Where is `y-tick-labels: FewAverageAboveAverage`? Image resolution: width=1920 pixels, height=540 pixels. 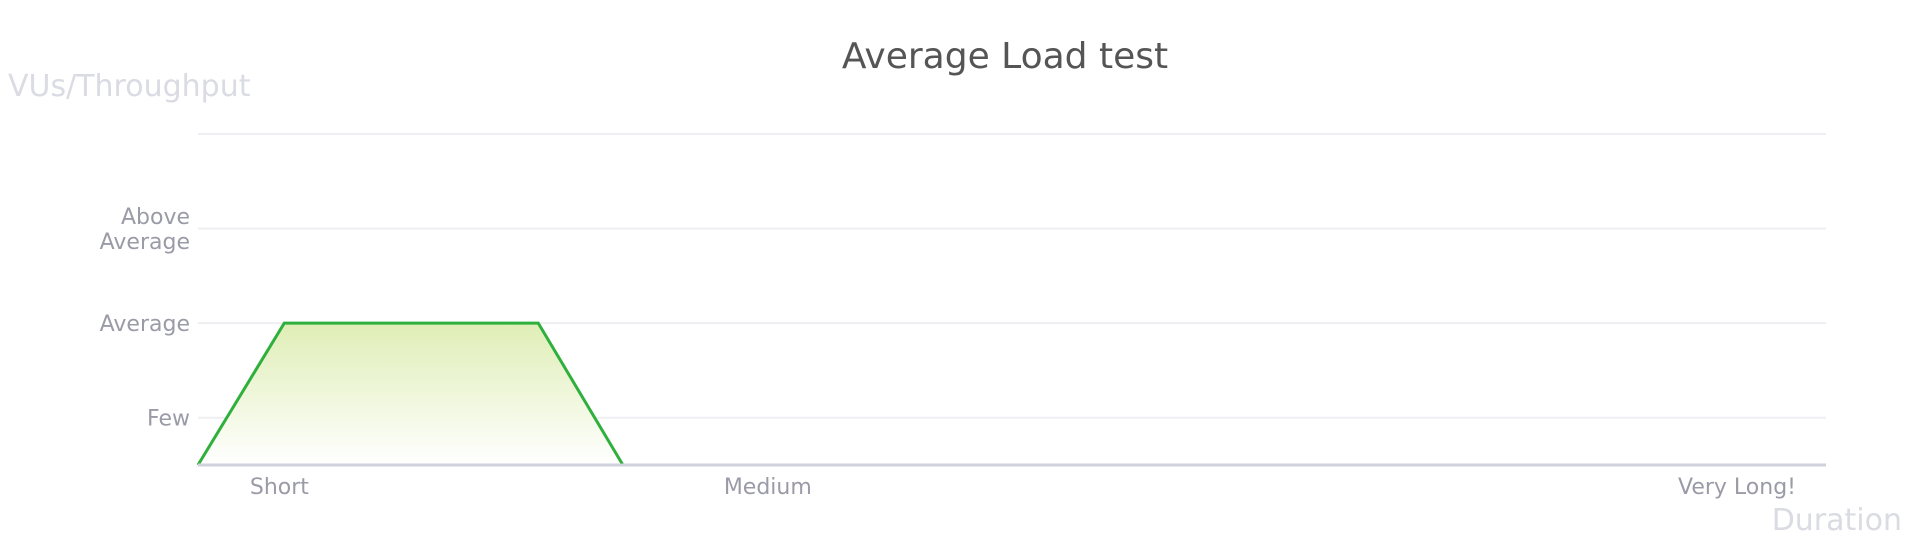 y-tick-labels: FewAverageAboveAverage is located at coordinates (145, 318).